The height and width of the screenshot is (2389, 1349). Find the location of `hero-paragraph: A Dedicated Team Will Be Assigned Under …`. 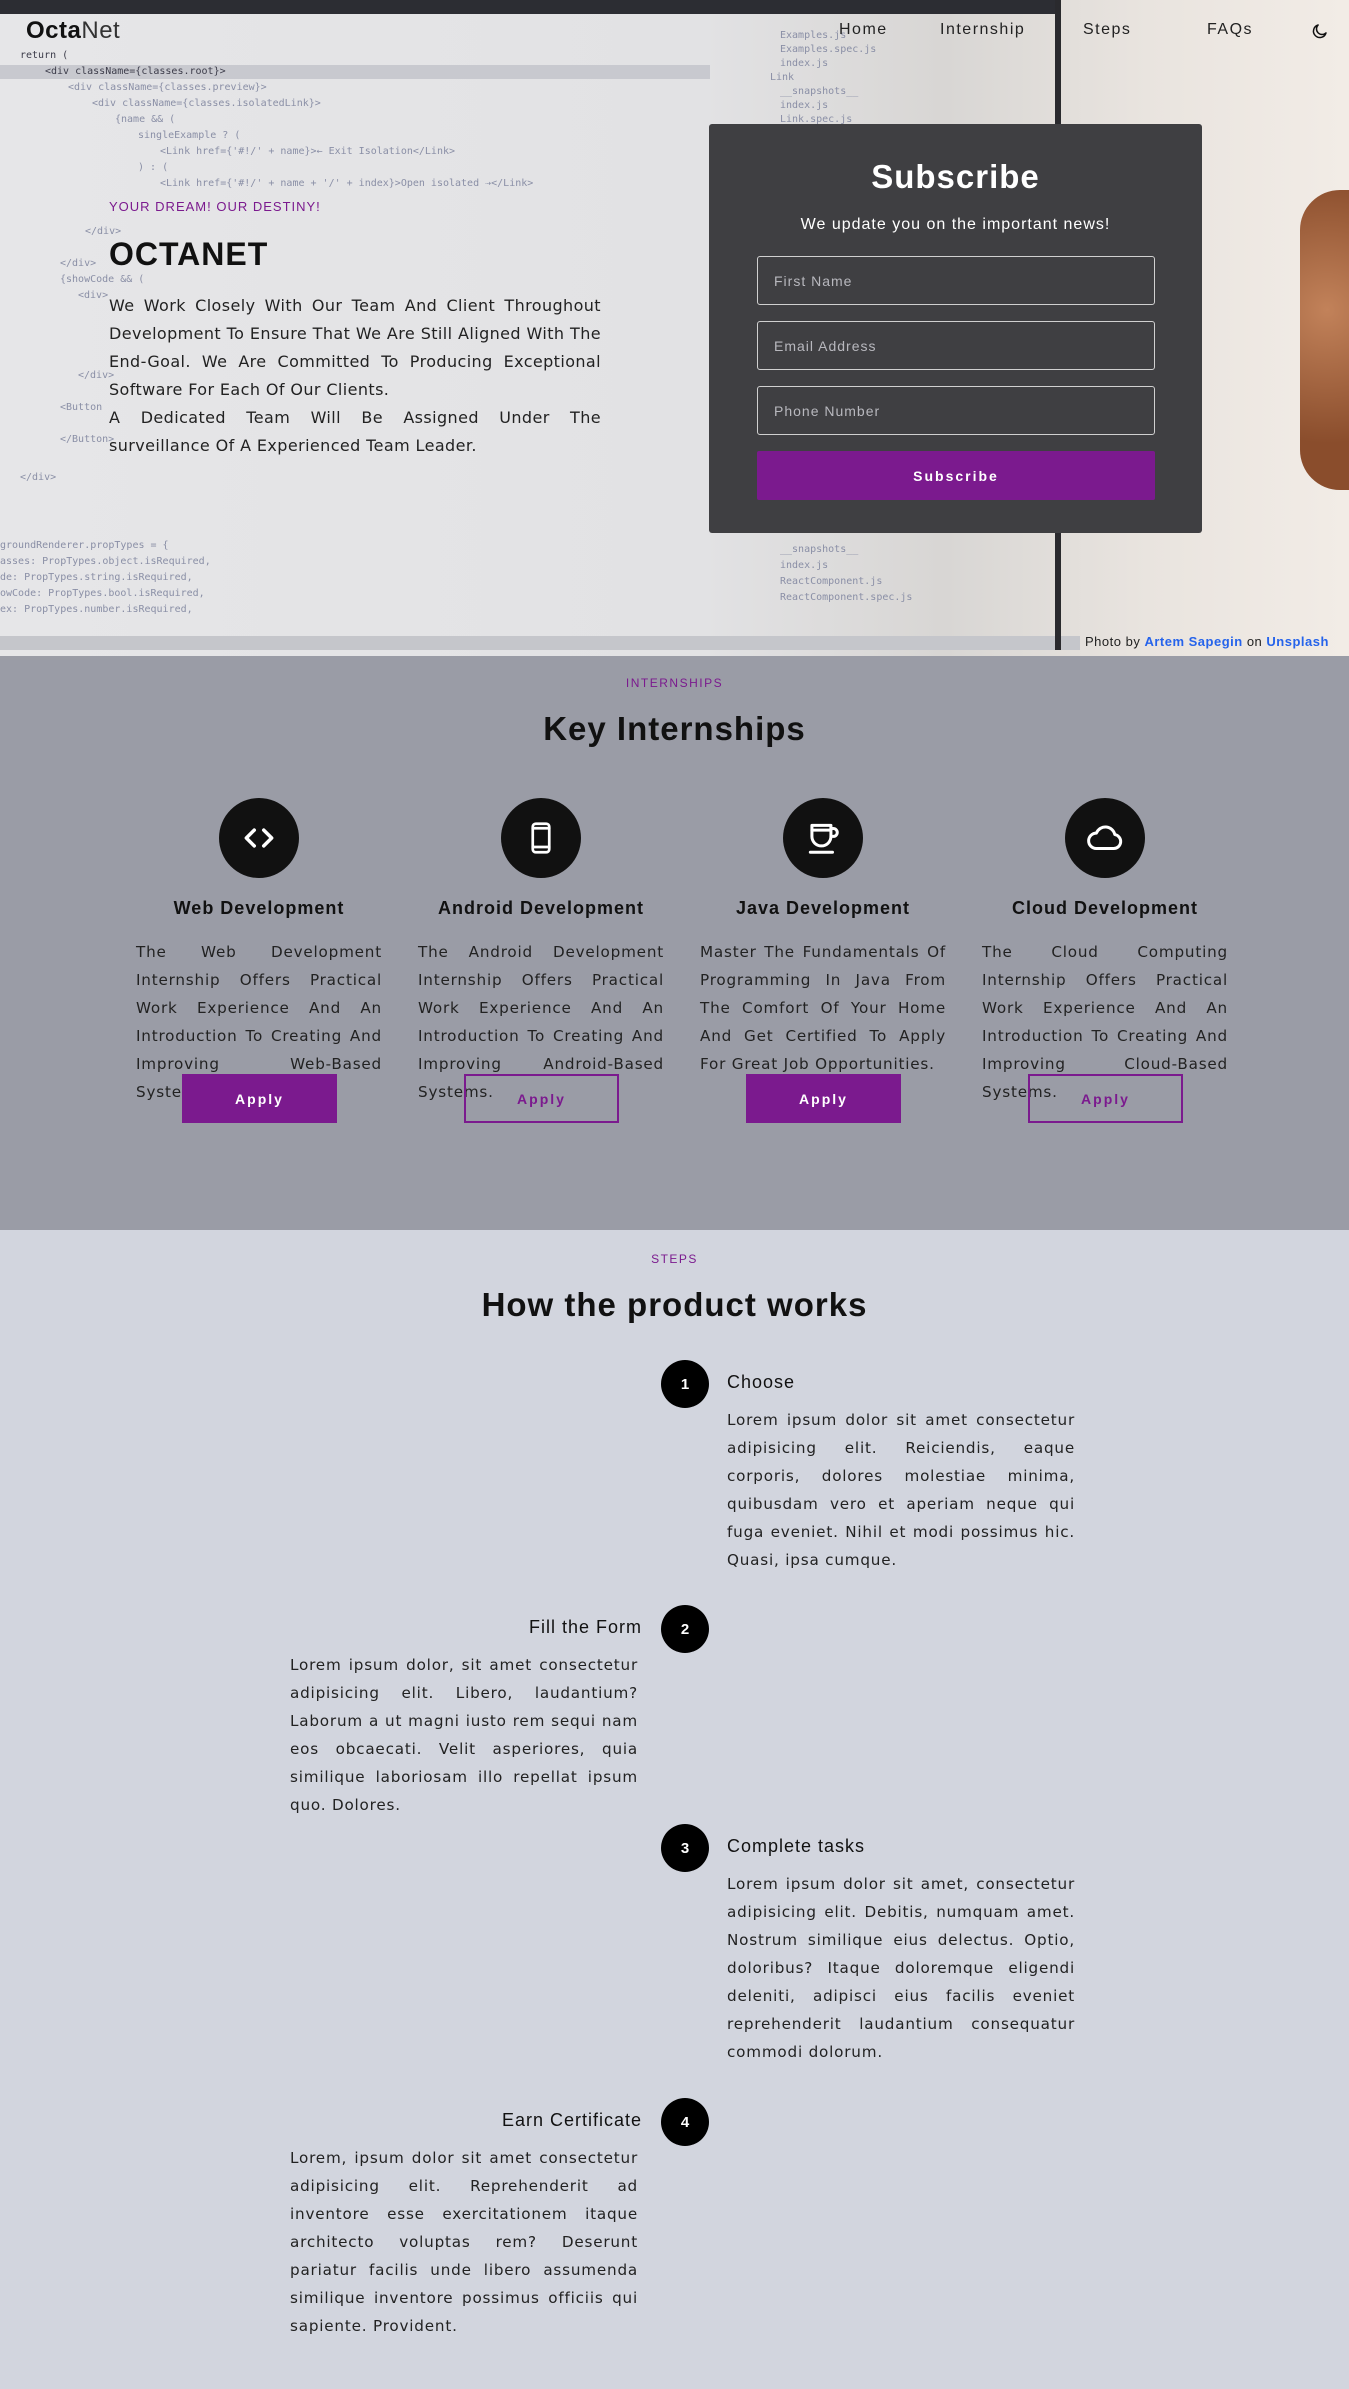

hero-paragraph: A Dedicated Team Will Be Assigned Under … is located at coordinates (355, 431).